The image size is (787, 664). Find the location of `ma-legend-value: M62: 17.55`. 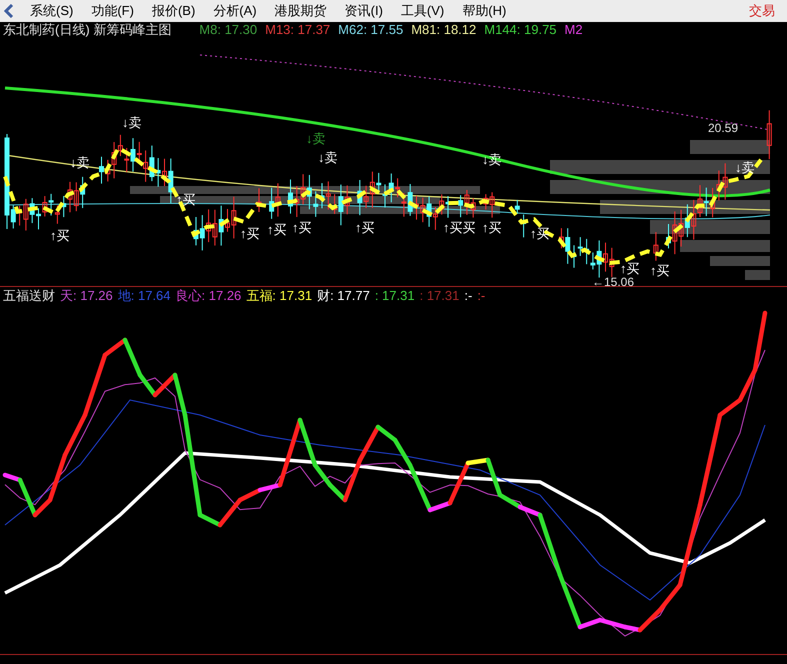

ma-legend-value: M62: 17.55 is located at coordinates (371, 30).